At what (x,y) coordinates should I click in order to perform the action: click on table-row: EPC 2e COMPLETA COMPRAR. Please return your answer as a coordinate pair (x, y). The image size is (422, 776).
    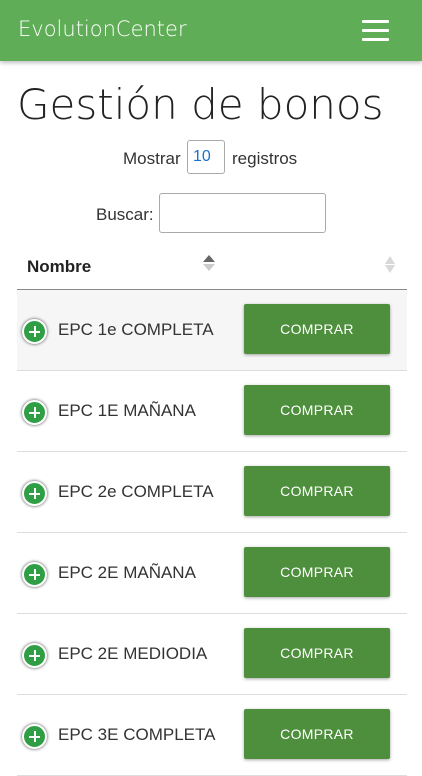
    Looking at the image, I should click on (212, 492).